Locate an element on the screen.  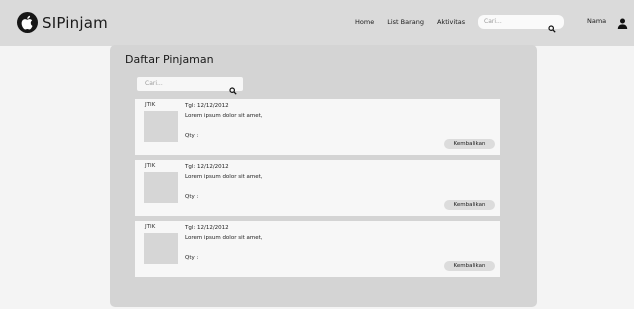
brand-name: SIPinjam is located at coordinates (75, 22).